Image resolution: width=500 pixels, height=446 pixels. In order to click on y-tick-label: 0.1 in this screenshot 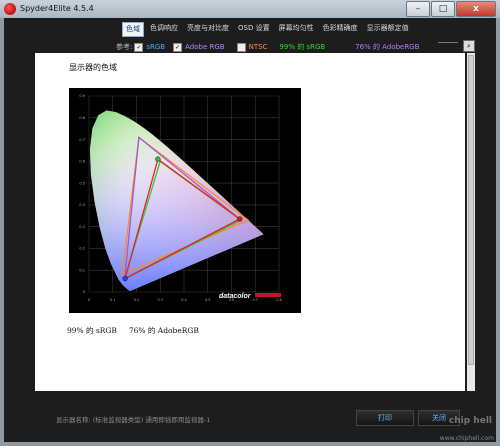, I will do `click(82, 270)`.